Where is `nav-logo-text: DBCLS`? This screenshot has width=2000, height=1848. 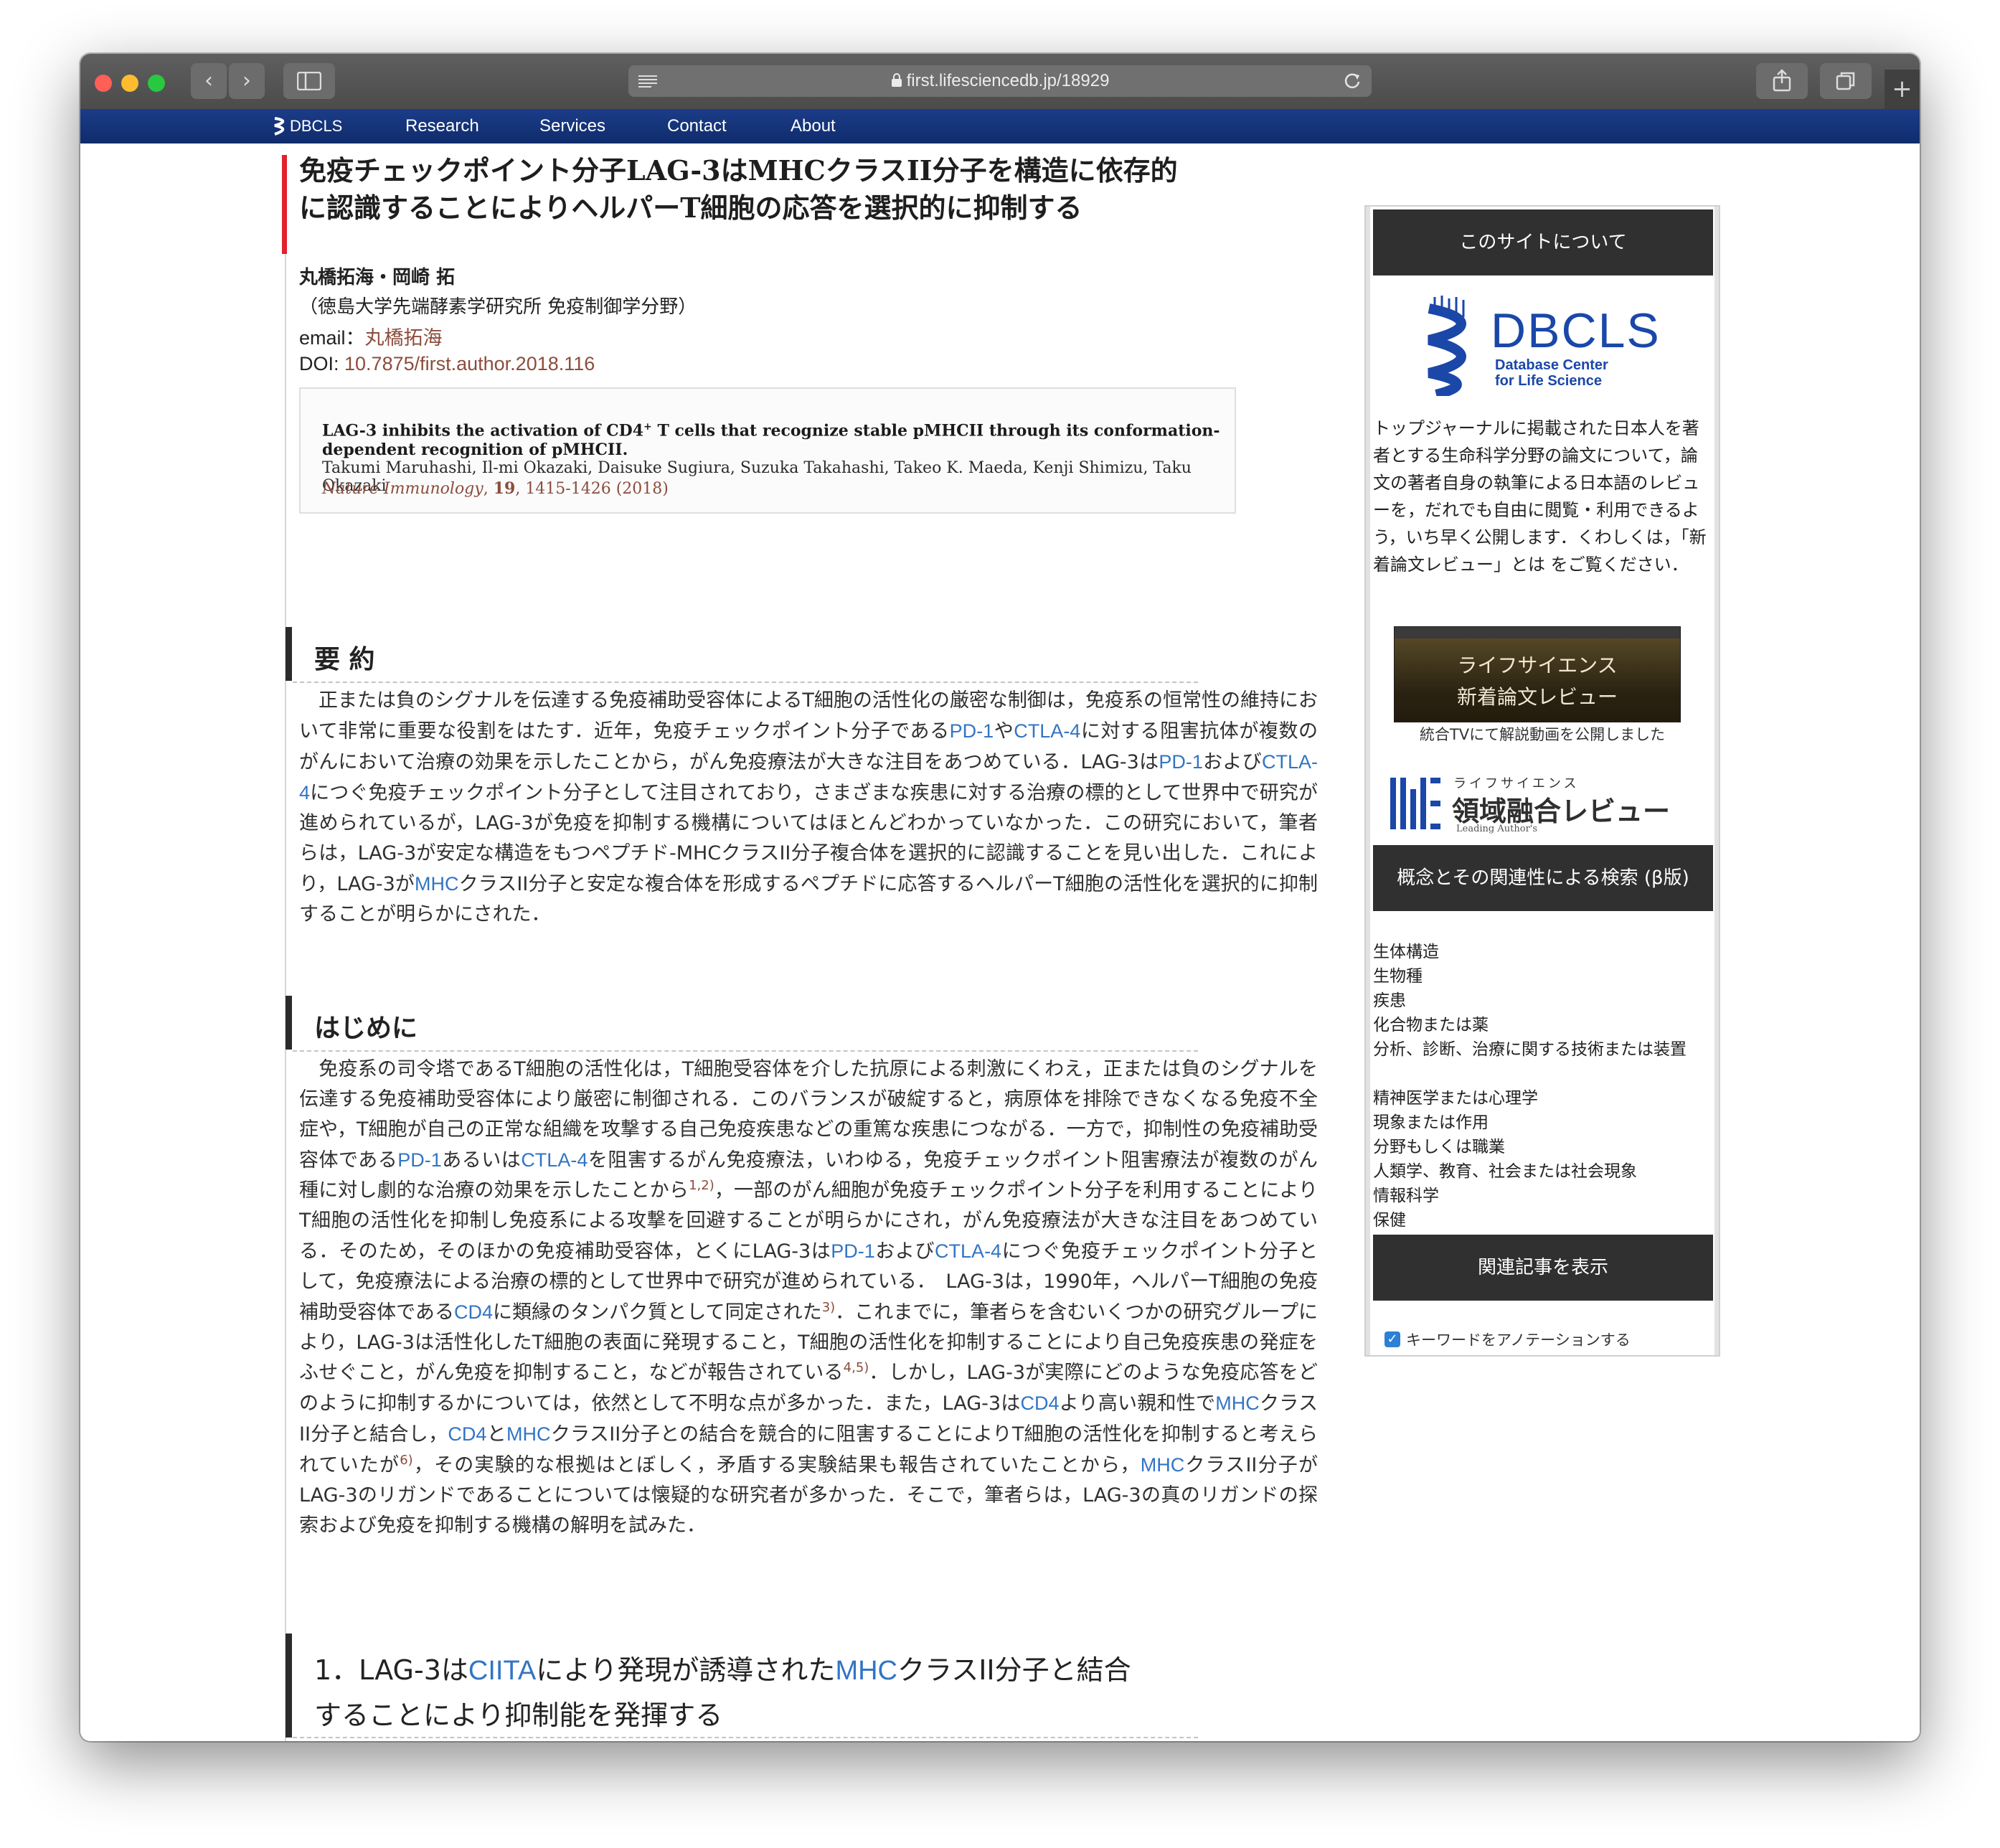
nav-logo-text: DBCLS is located at coordinates (316, 126).